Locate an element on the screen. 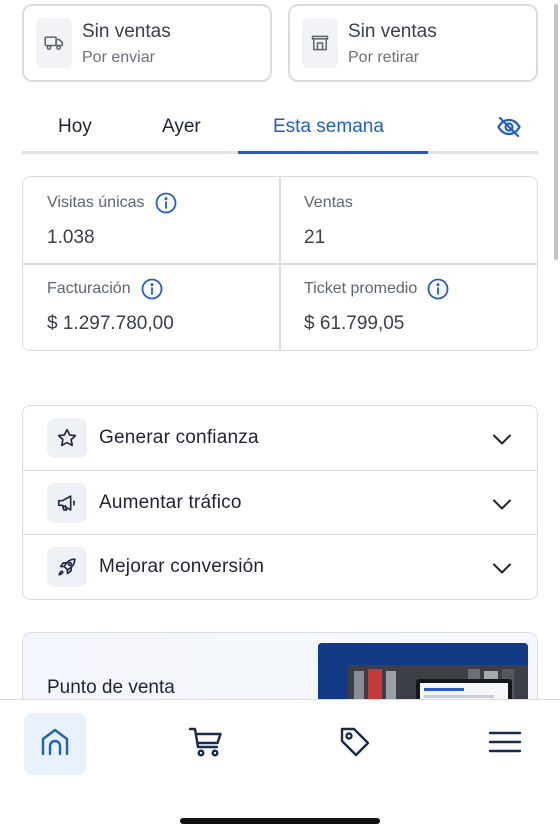  home-icon is located at coordinates (55, 744).